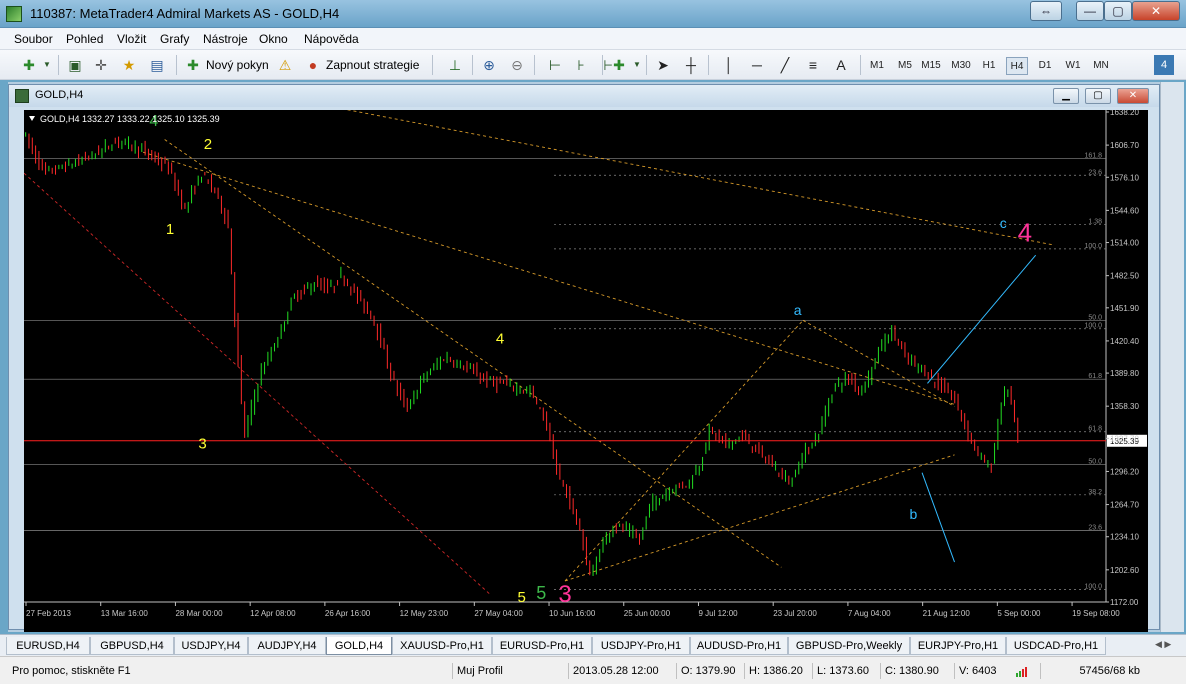 Image resolution: width=1186 pixels, height=684 pixels. Describe the element at coordinates (455, 65) in the screenshot. I see `bar-chart-icon: ⊥` at that location.